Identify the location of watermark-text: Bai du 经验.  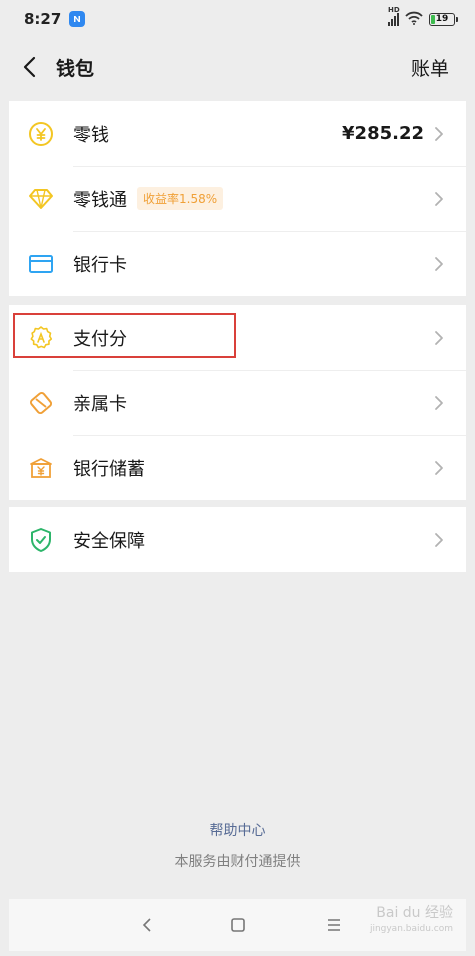
(414, 913).